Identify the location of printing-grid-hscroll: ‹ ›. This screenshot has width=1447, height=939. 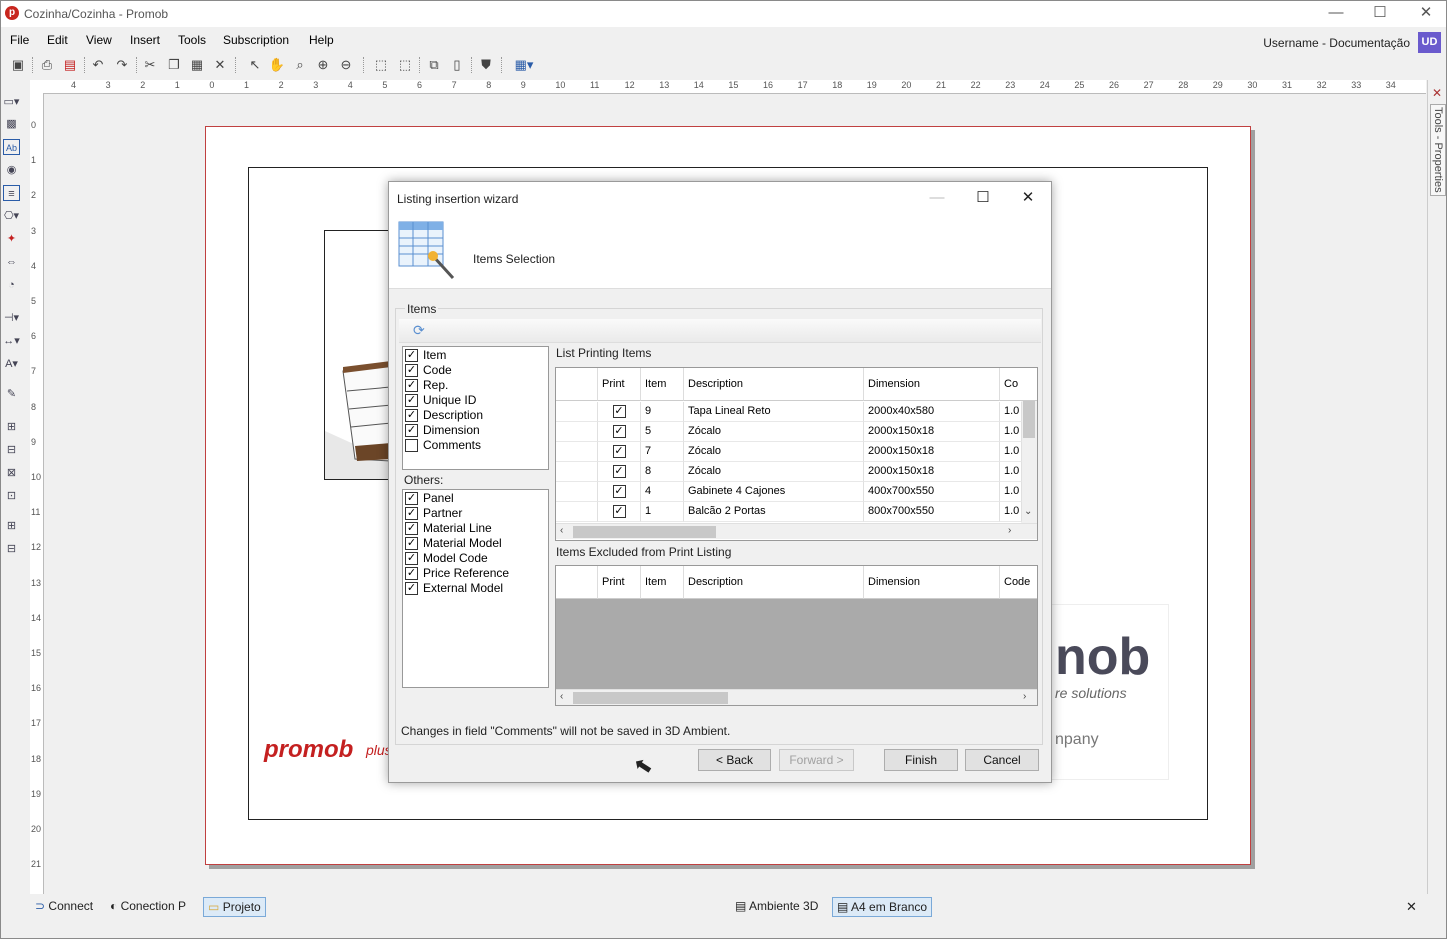
(796, 531).